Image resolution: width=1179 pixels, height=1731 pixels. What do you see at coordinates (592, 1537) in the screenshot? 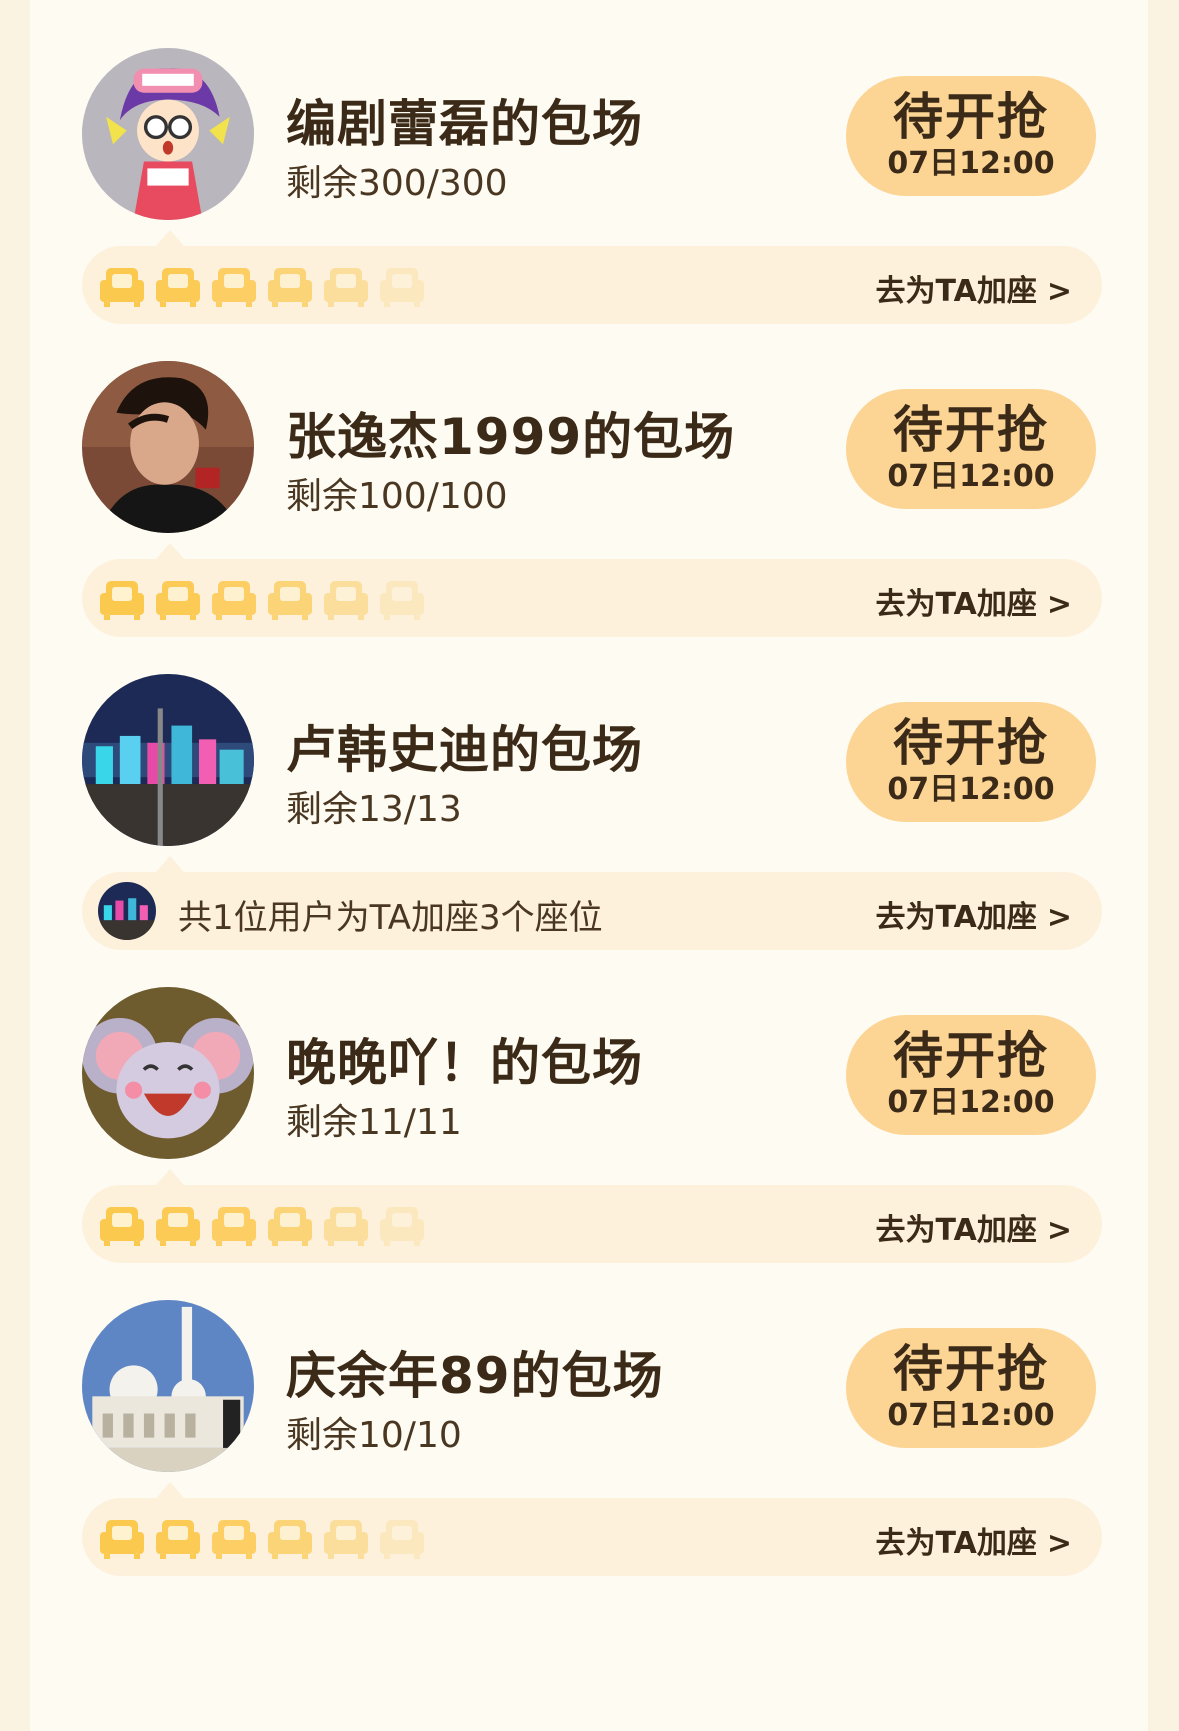
I see `add-seat-bar: 去为TA加座 >` at bounding box center [592, 1537].